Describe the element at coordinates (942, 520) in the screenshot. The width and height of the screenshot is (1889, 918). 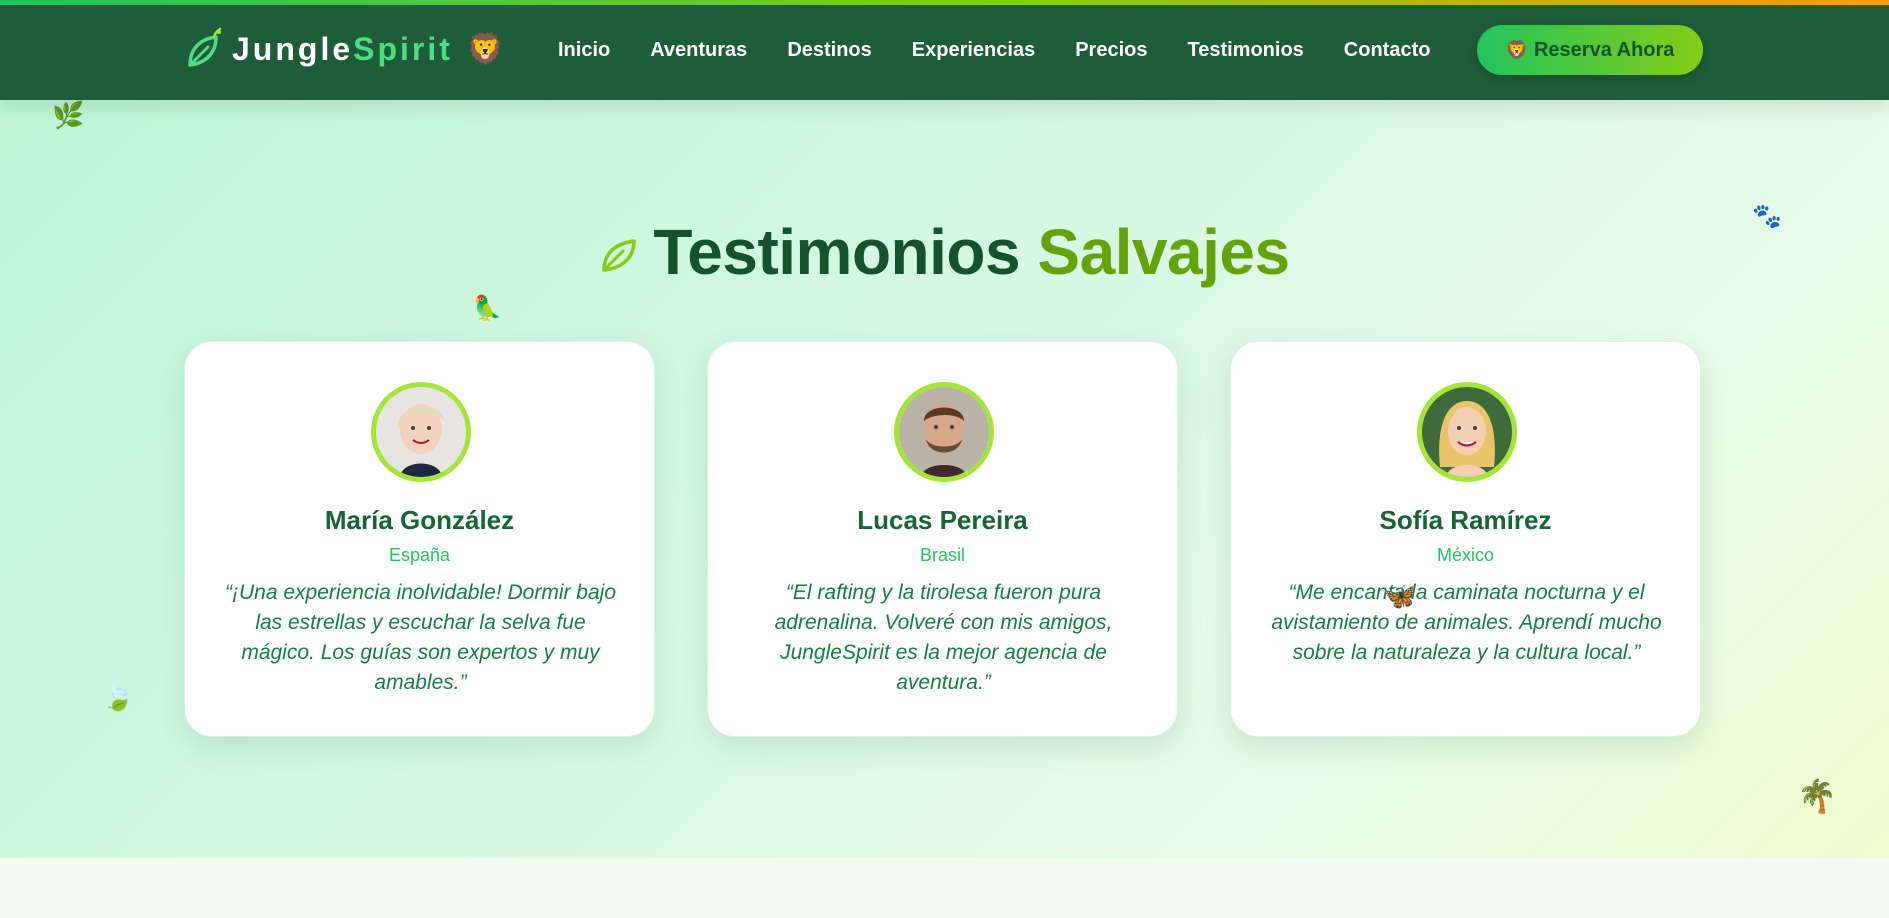
I see `testimonial-name: Lucas Pereira` at that location.